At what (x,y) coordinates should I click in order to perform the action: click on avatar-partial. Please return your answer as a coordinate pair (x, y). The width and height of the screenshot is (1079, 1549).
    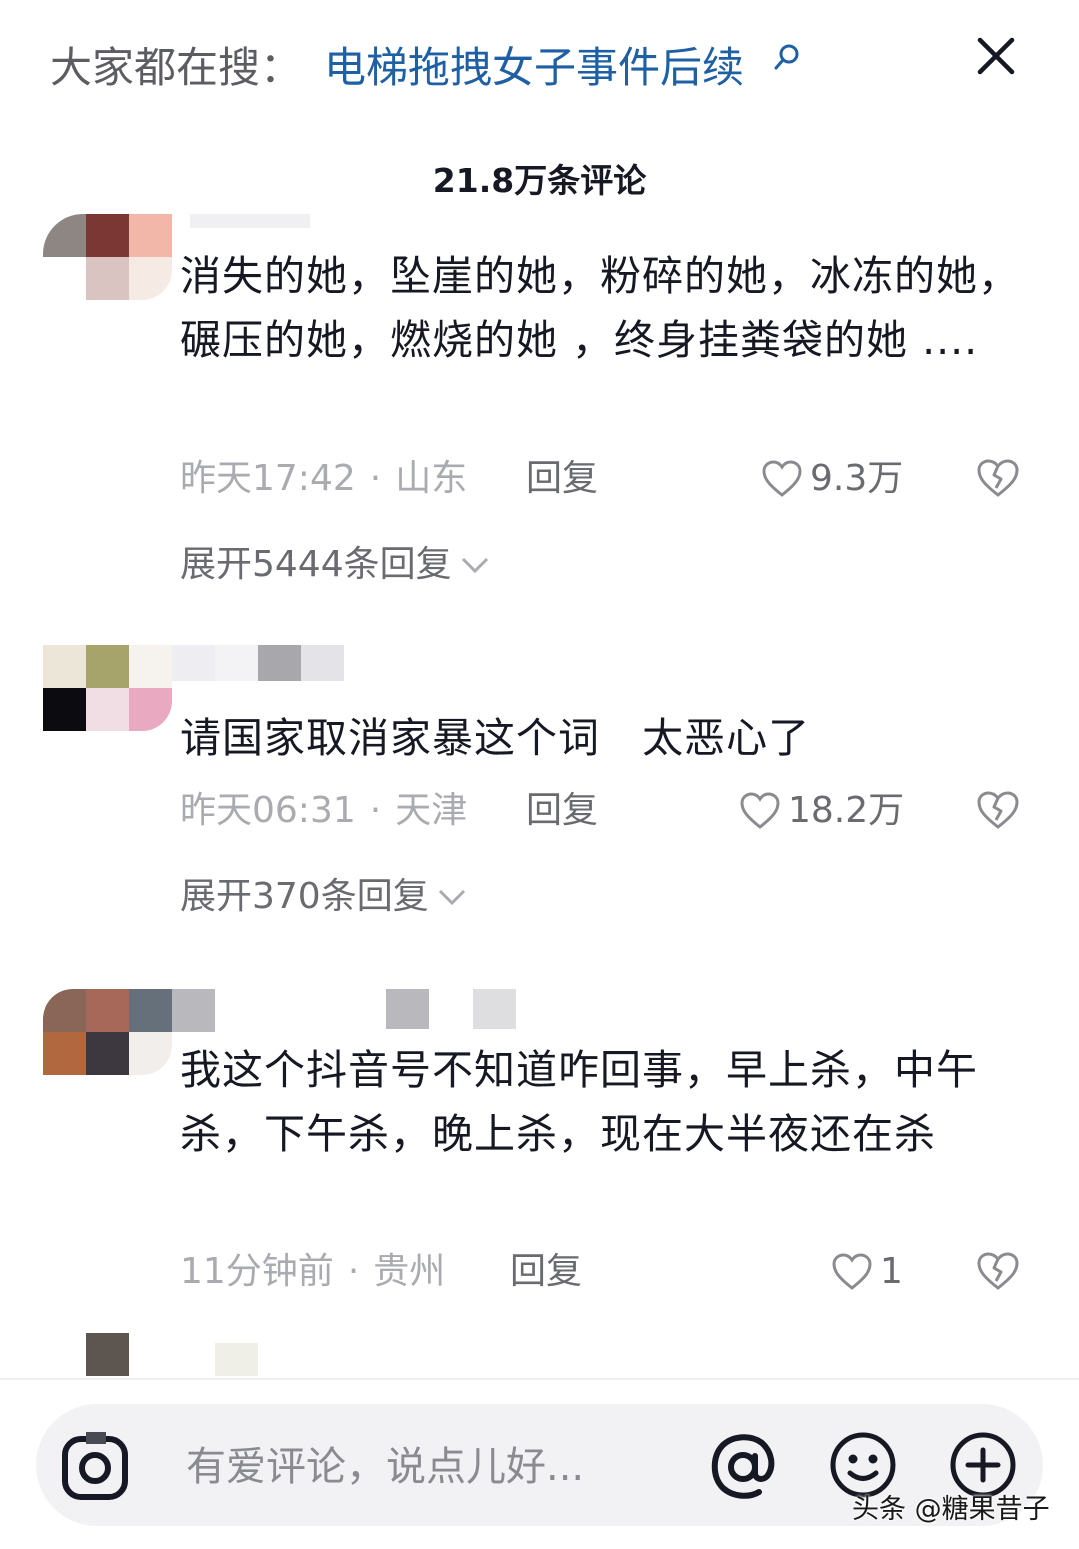
    Looking at the image, I should click on (172, 1358).